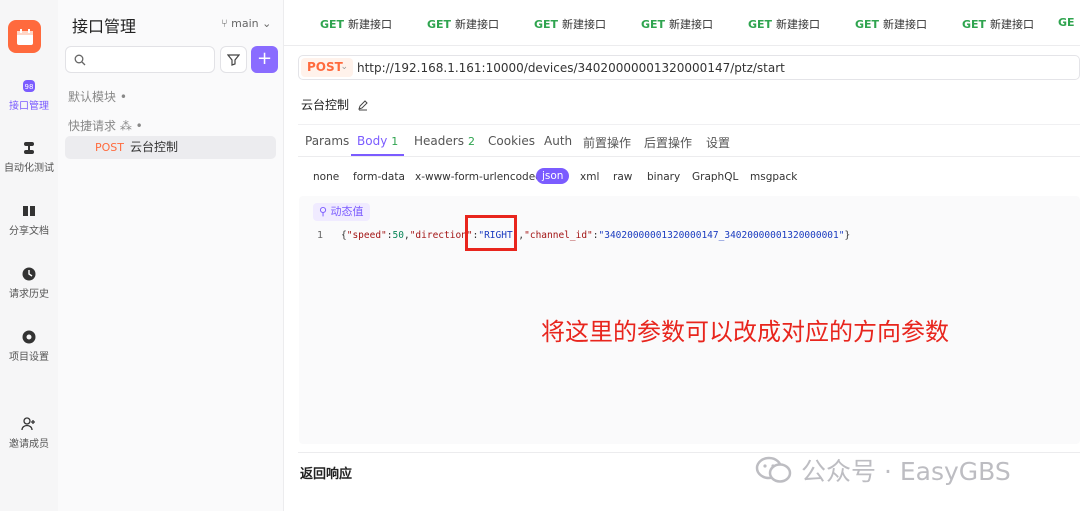 Image resolution: width=1080 pixels, height=511 pixels. What do you see at coordinates (395, 141) in the screenshot?
I see `tab-count: 1` at bounding box center [395, 141].